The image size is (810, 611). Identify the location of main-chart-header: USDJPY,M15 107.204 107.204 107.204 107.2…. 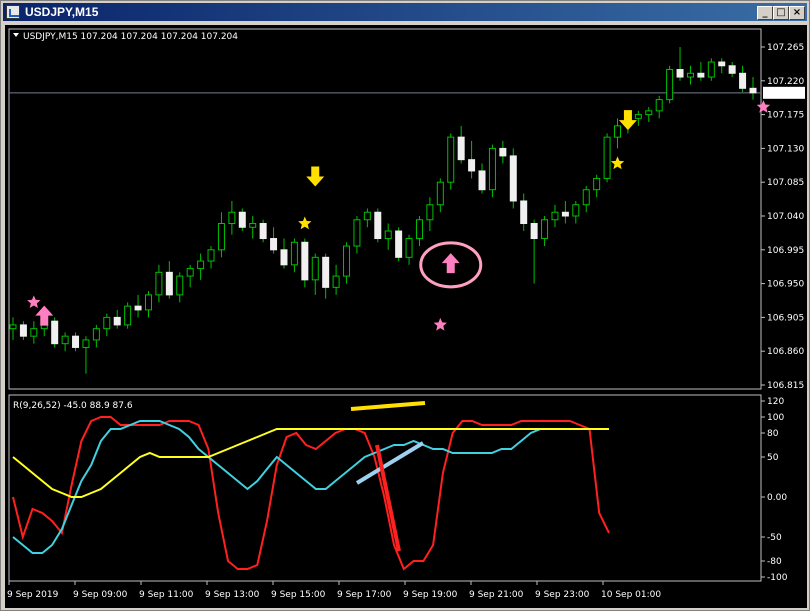
(130, 37).